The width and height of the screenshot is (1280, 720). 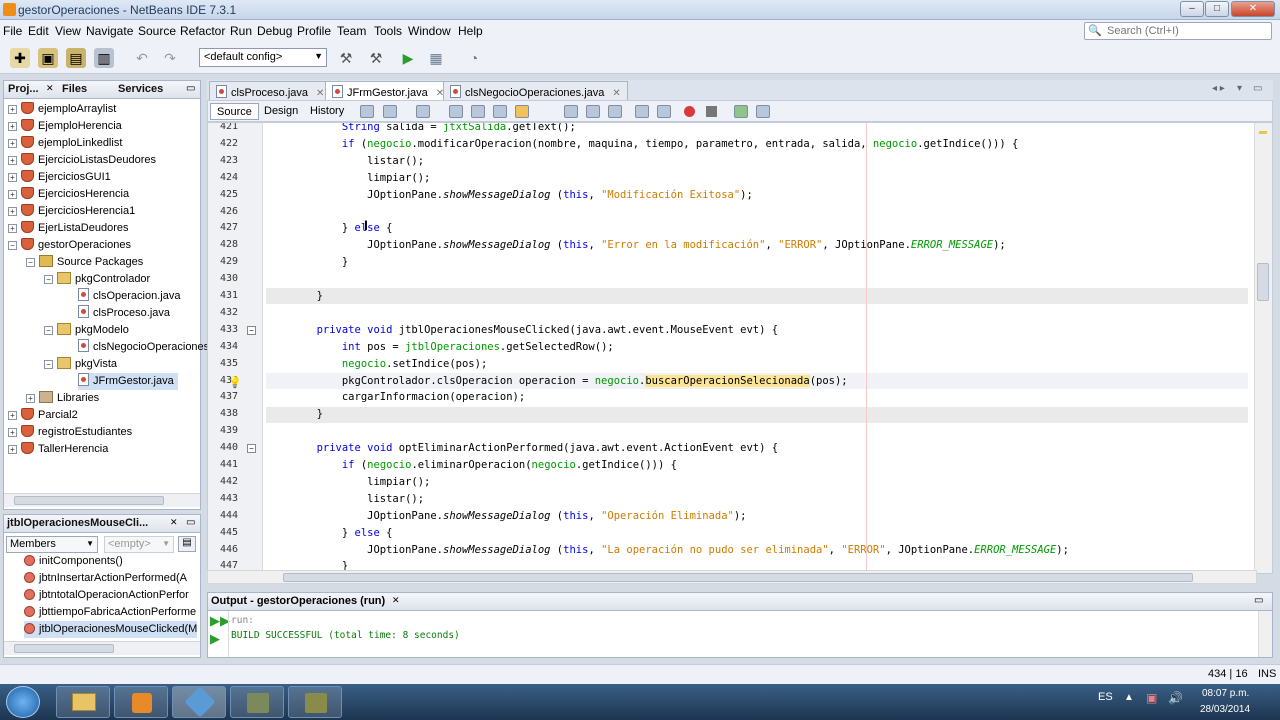 What do you see at coordinates (763, 111) in the screenshot?
I see `uncomment-icon` at bounding box center [763, 111].